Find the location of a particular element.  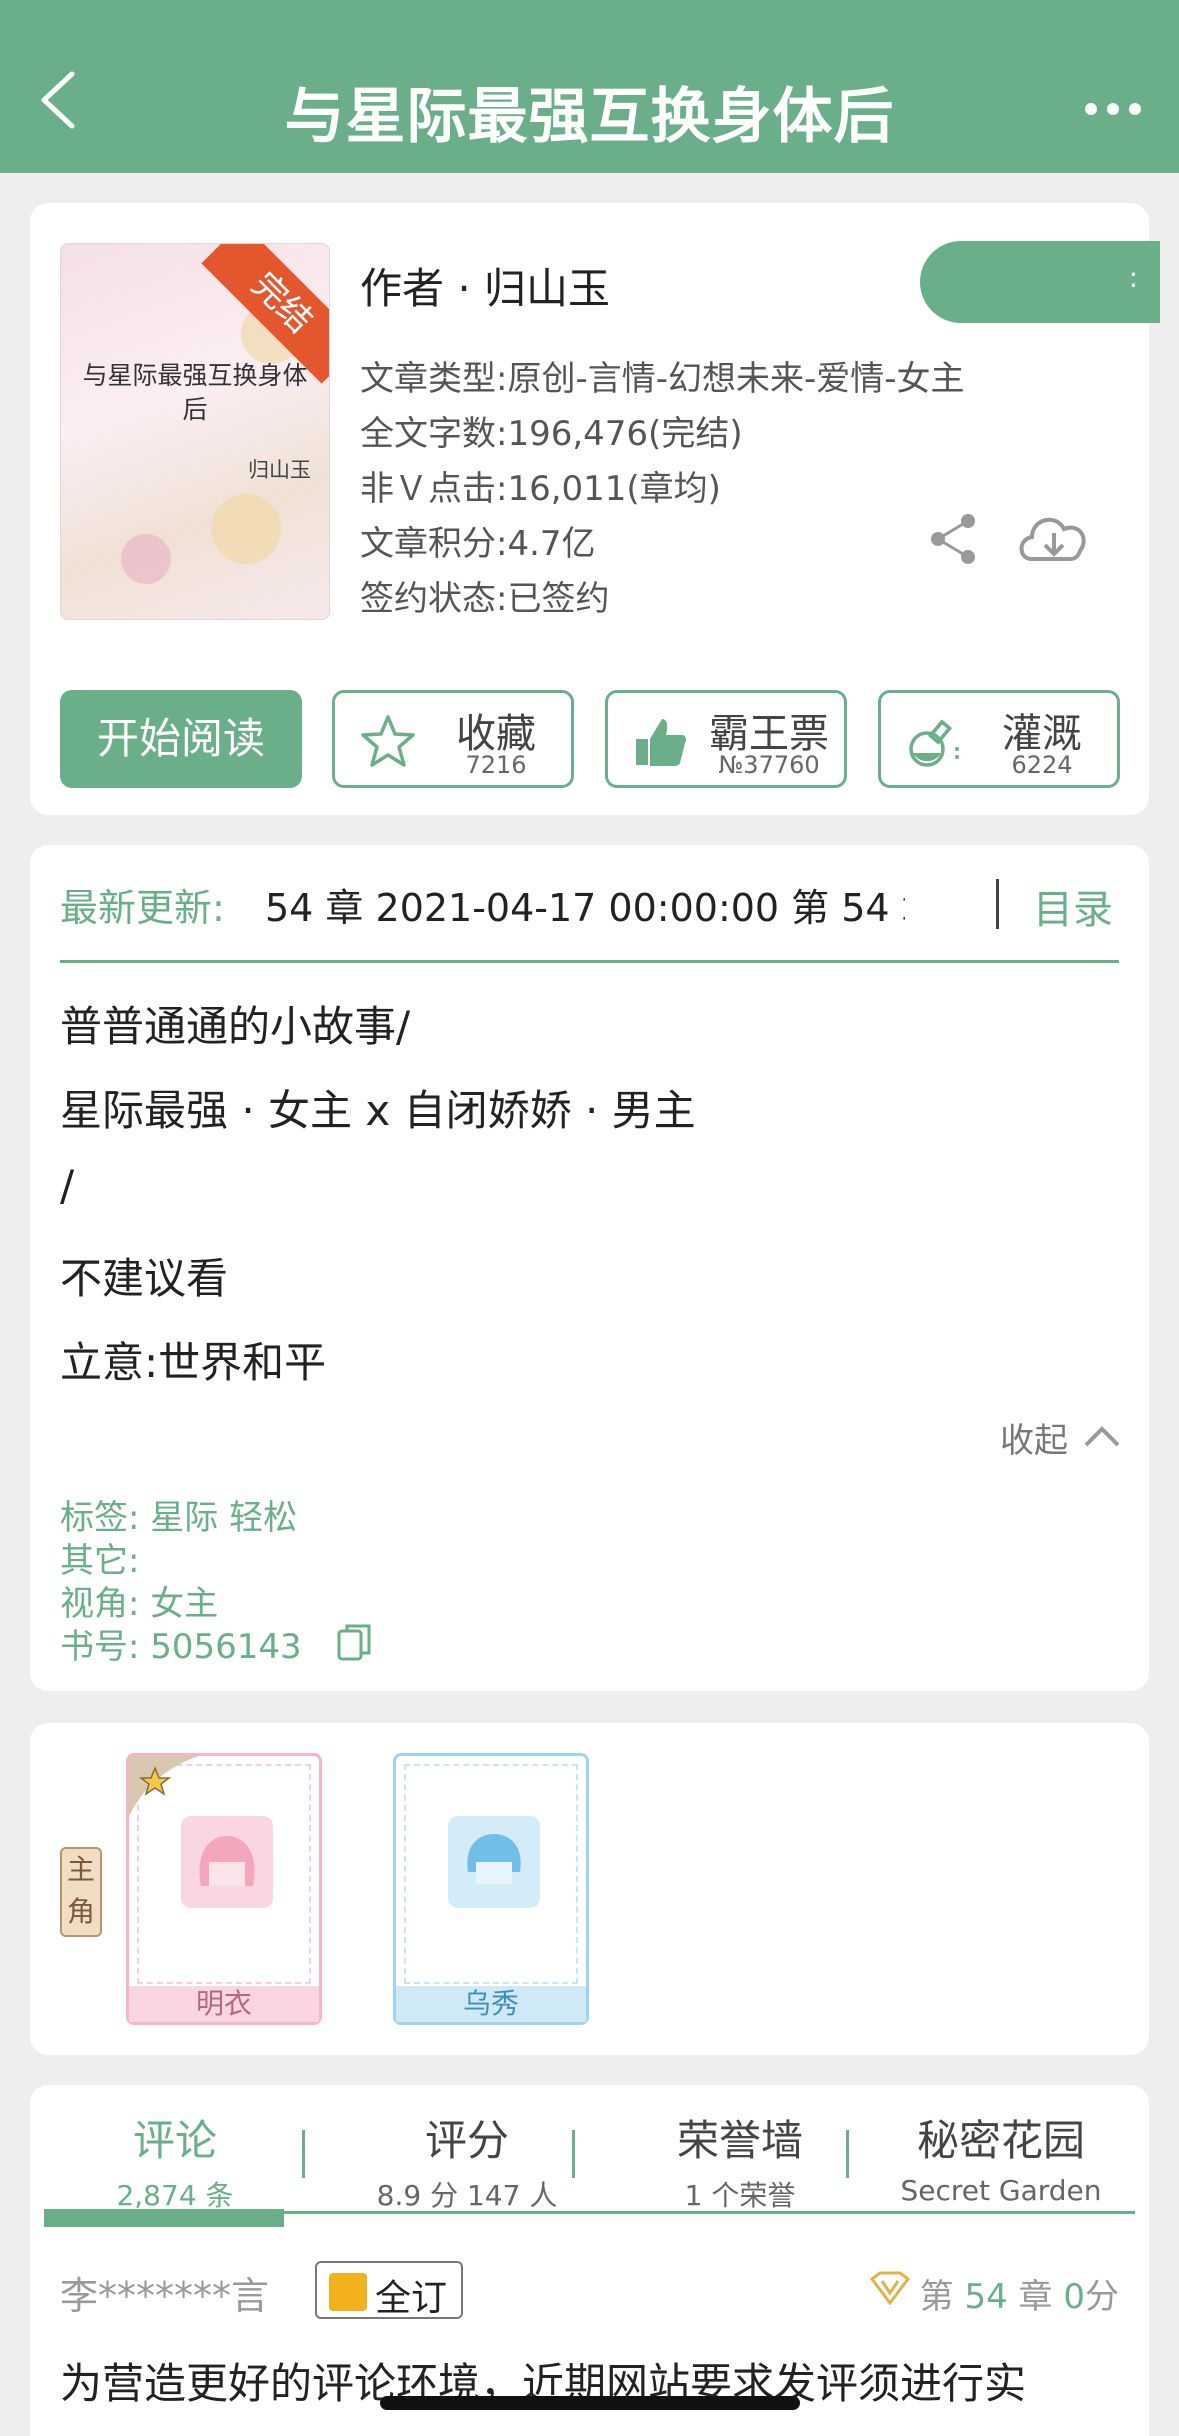

chevron-up-icon is located at coordinates (1102, 1436).